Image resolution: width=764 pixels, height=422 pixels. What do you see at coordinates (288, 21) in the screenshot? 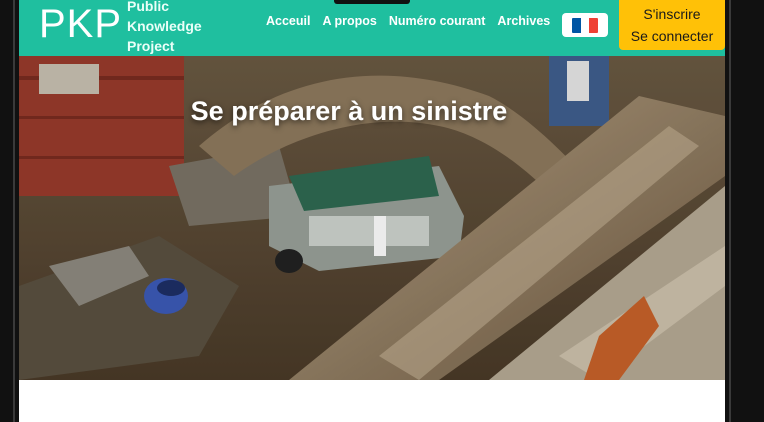
I see `nav-item-home: Acceuil` at bounding box center [288, 21].